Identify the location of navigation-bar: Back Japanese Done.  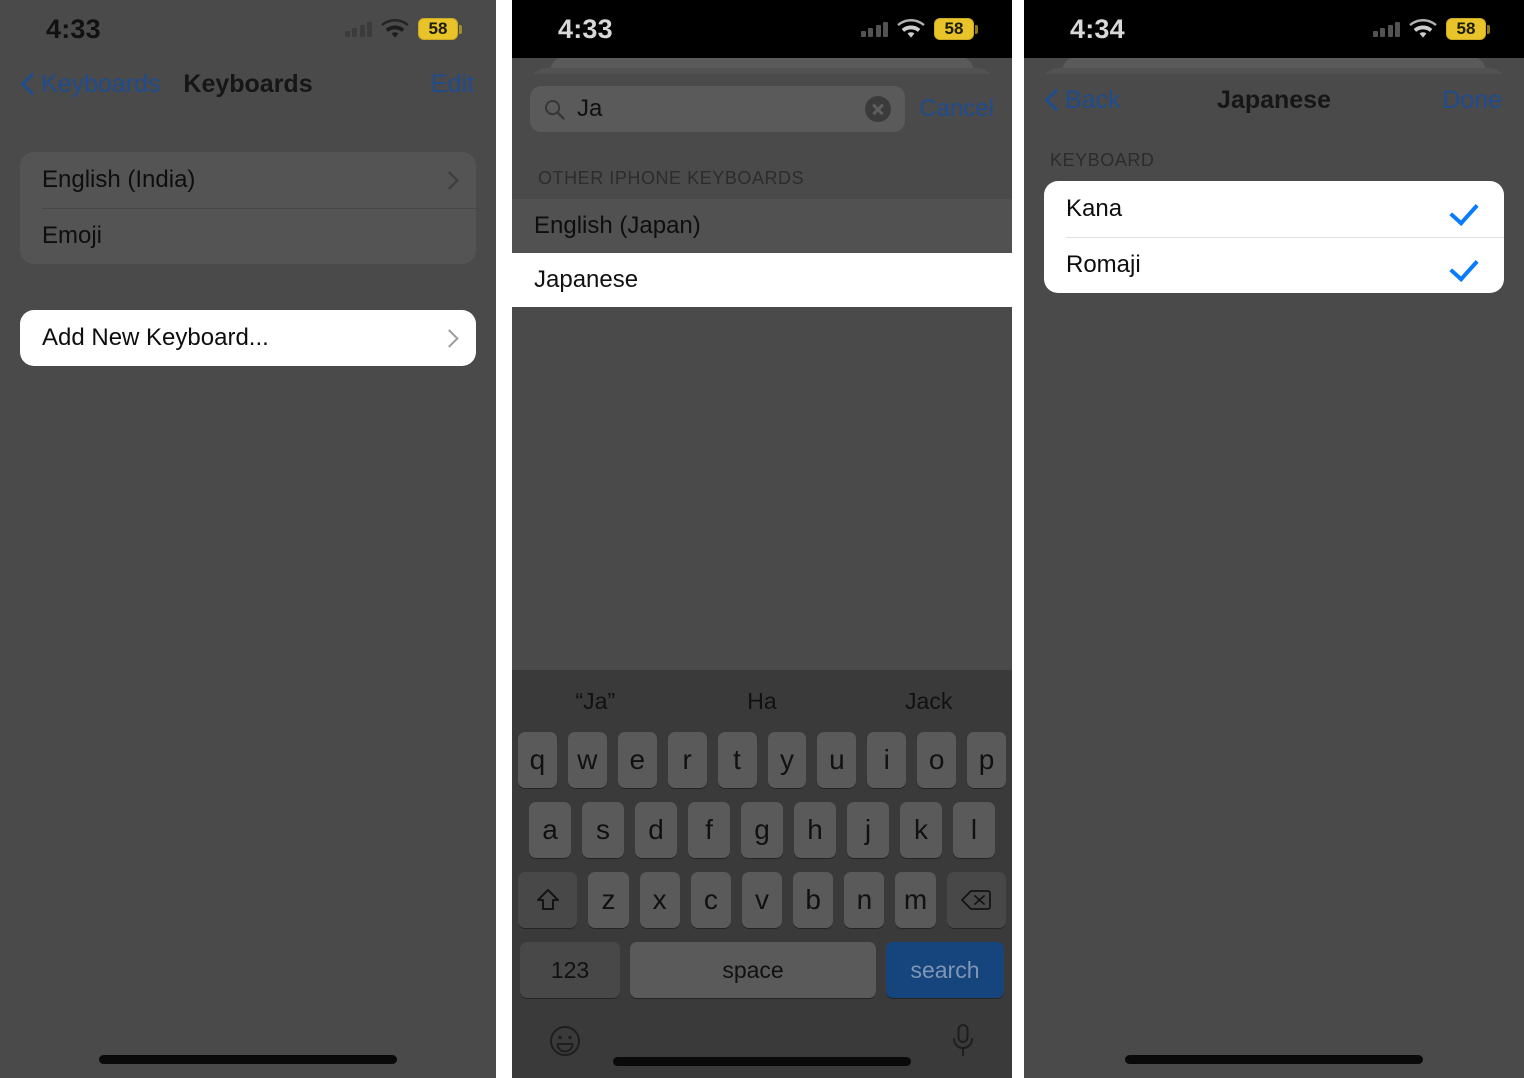
(1274, 100).